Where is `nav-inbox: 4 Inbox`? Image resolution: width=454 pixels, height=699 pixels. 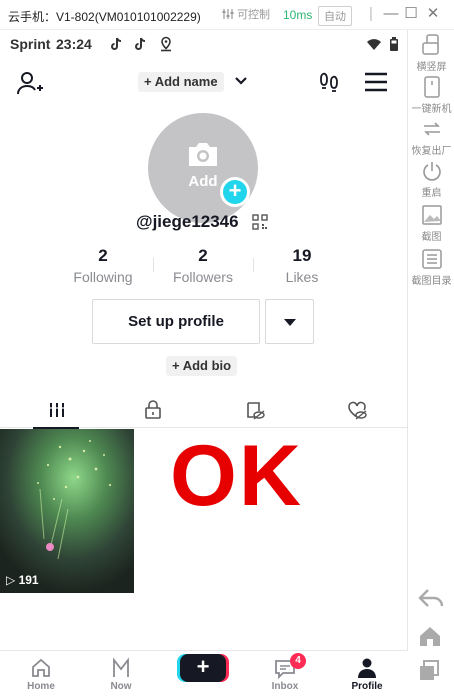
nav-inbox: 4 Inbox is located at coordinates (285, 675).